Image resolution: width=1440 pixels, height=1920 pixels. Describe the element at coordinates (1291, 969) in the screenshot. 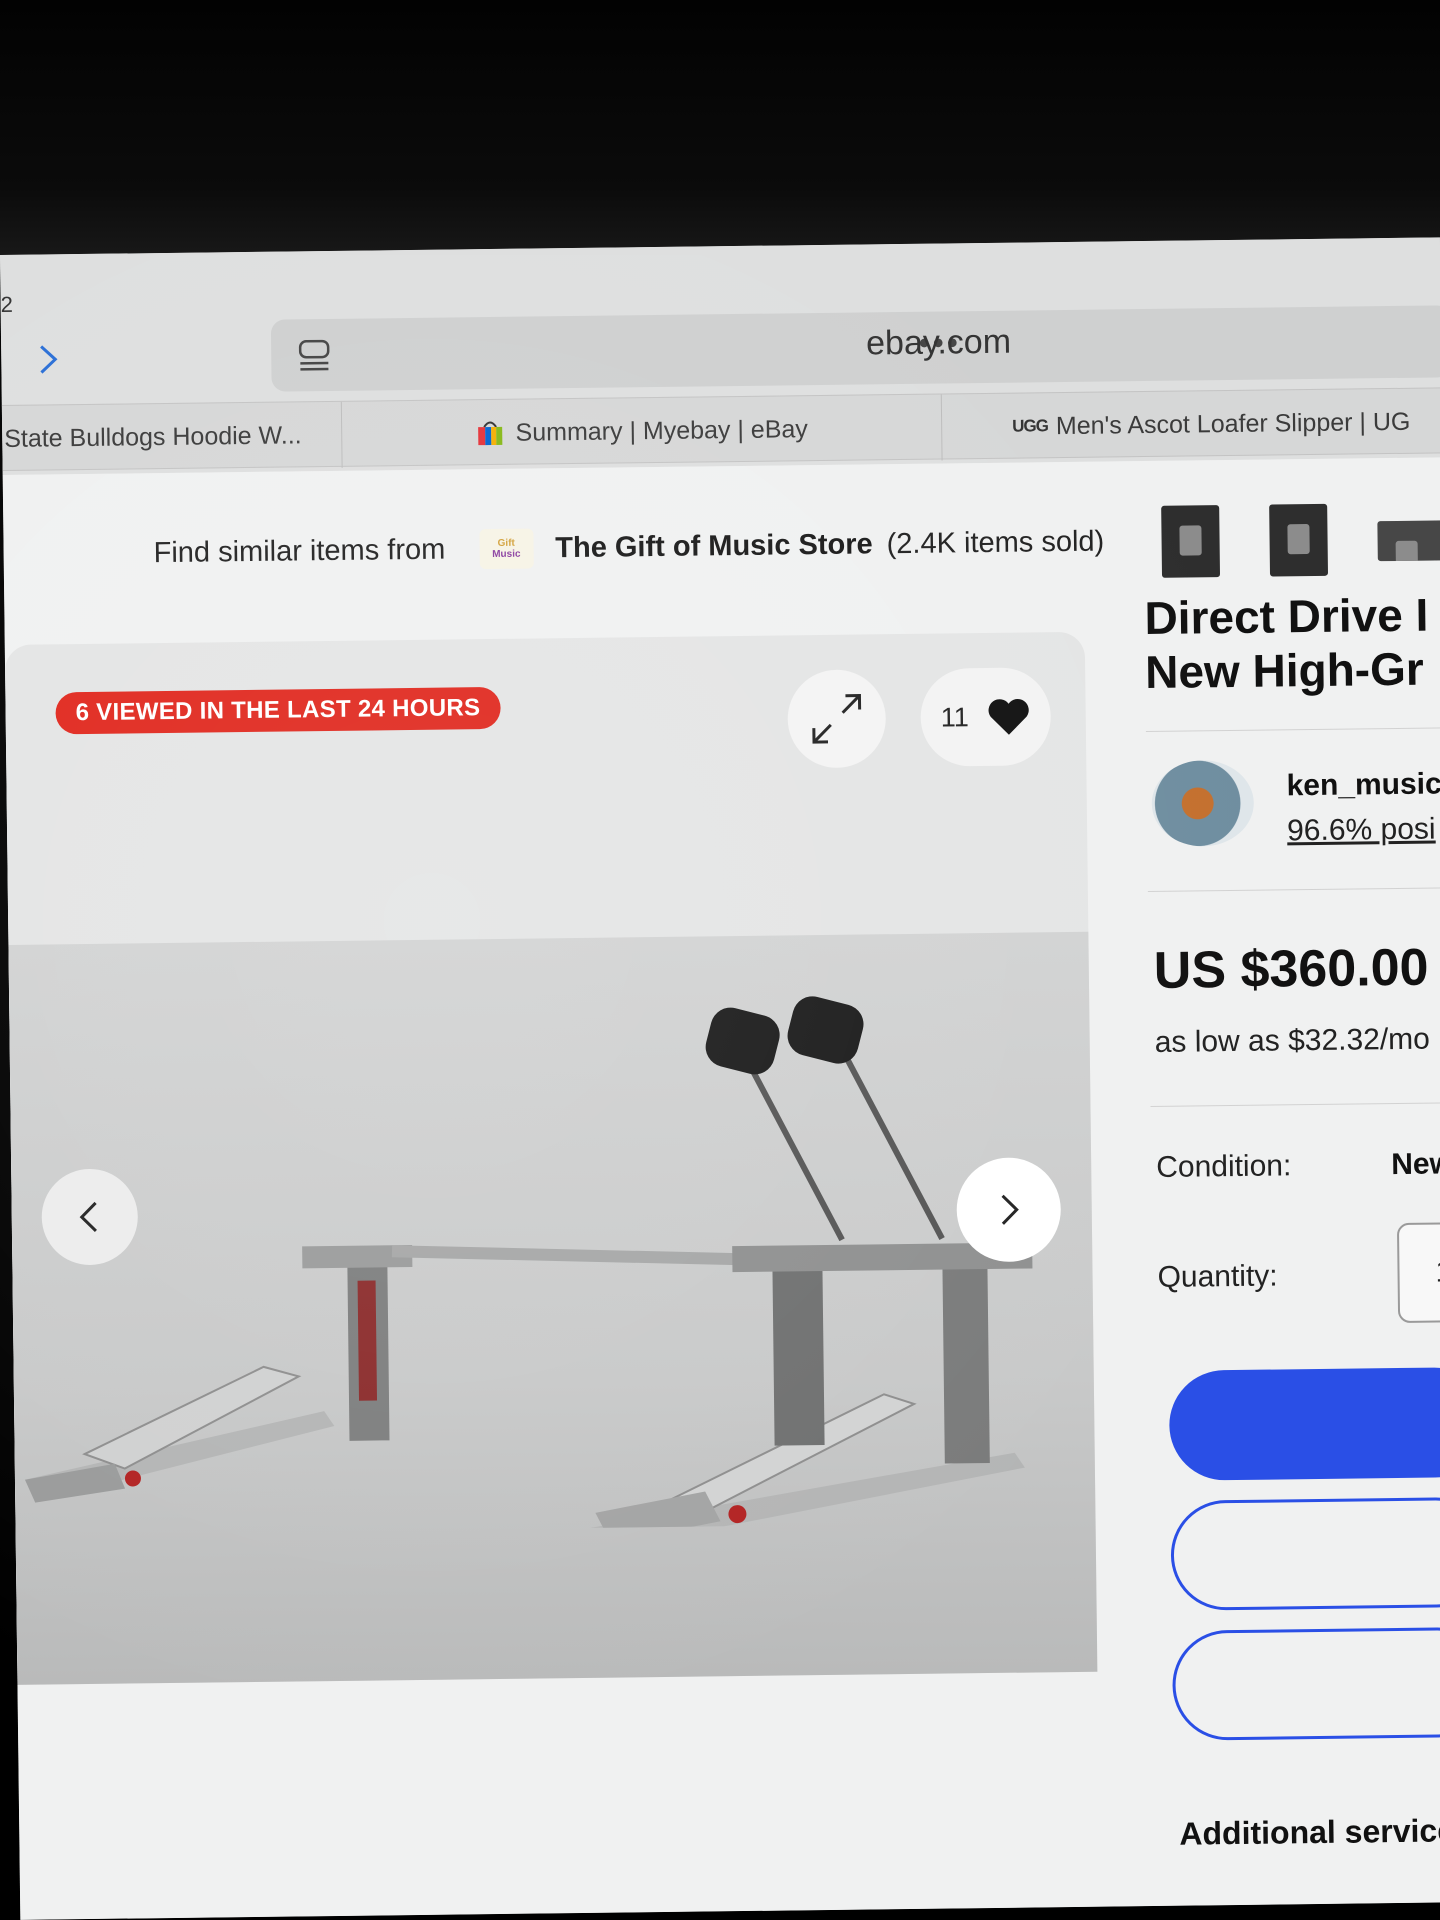

I see `item-price: US $360.00` at that location.